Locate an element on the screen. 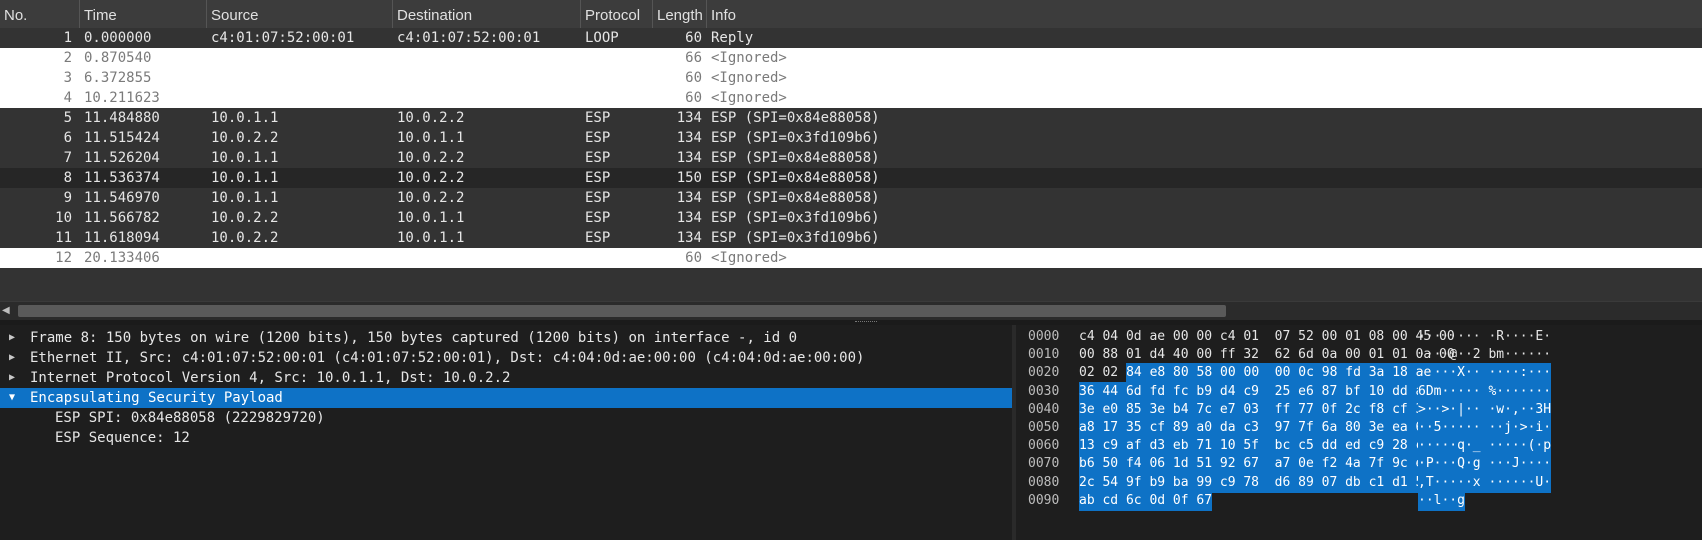 This screenshot has height=540, width=1702. scroll-left-arrow-icon: ◀ is located at coordinates (8, 311).